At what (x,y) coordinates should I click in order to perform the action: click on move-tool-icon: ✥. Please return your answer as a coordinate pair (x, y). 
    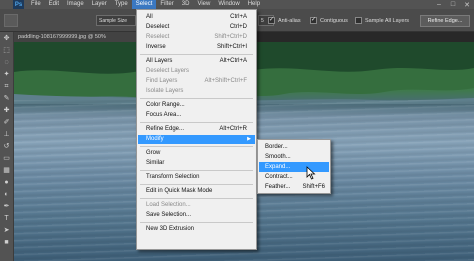
    Looking at the image, I should click on (7, 39).